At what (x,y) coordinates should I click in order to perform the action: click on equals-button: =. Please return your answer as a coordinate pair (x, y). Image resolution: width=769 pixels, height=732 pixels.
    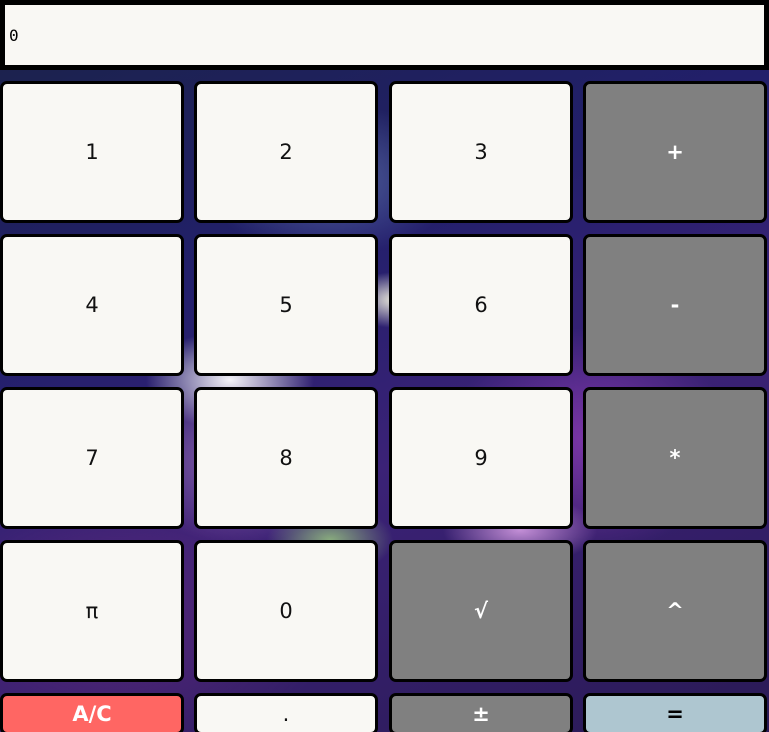
    Looking at the image, I should click on (675, 712).